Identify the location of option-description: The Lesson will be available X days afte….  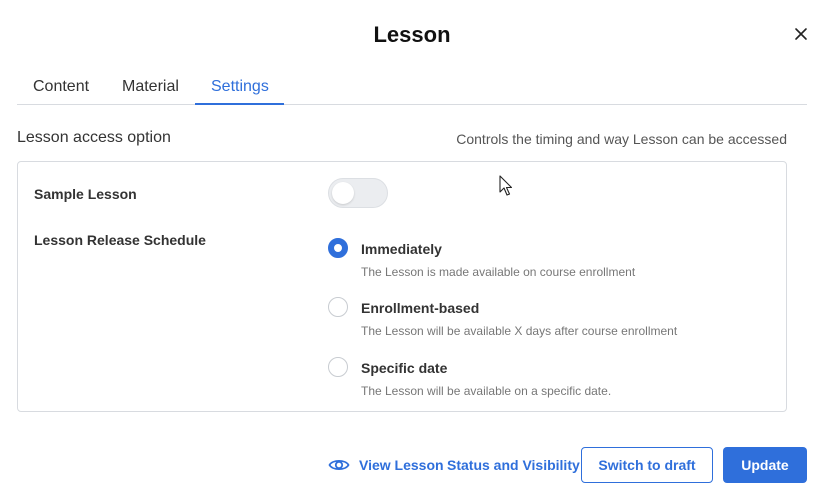
(519, 331).